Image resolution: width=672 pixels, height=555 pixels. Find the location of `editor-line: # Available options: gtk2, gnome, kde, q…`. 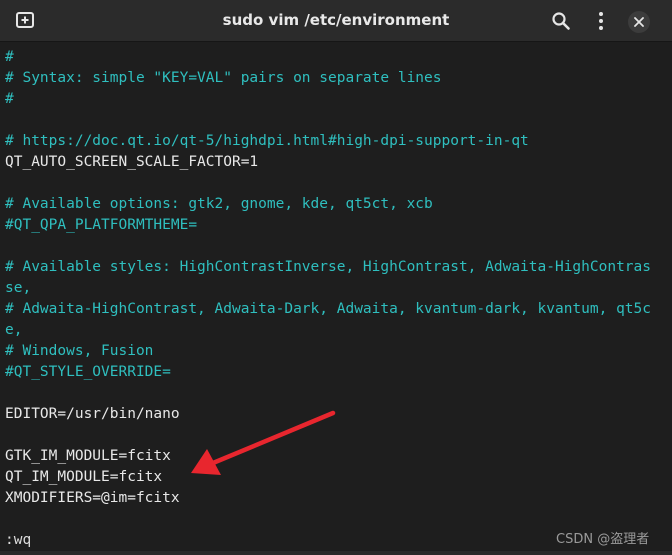

editor-line: # Available options: gtk2, gnome, kde, q… is located at coordinates (219, 204).